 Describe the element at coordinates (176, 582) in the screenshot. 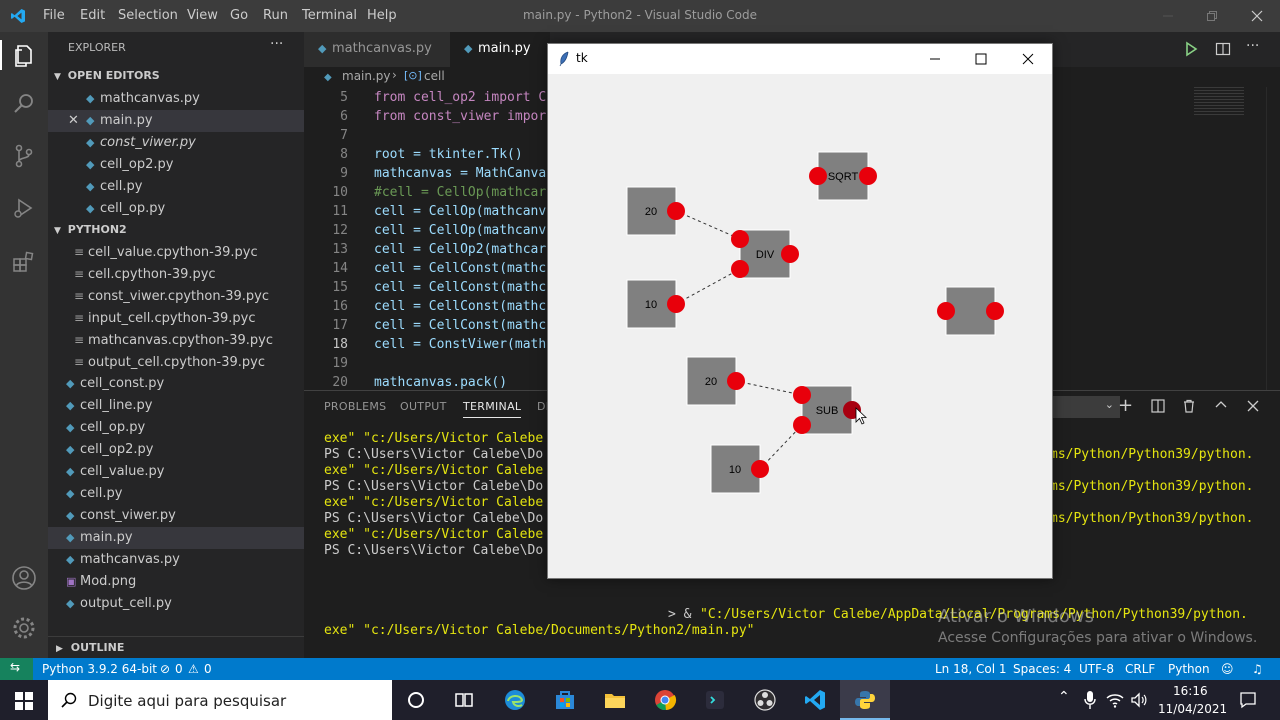

I see `file-item: ▣ Mod.png` at that location.